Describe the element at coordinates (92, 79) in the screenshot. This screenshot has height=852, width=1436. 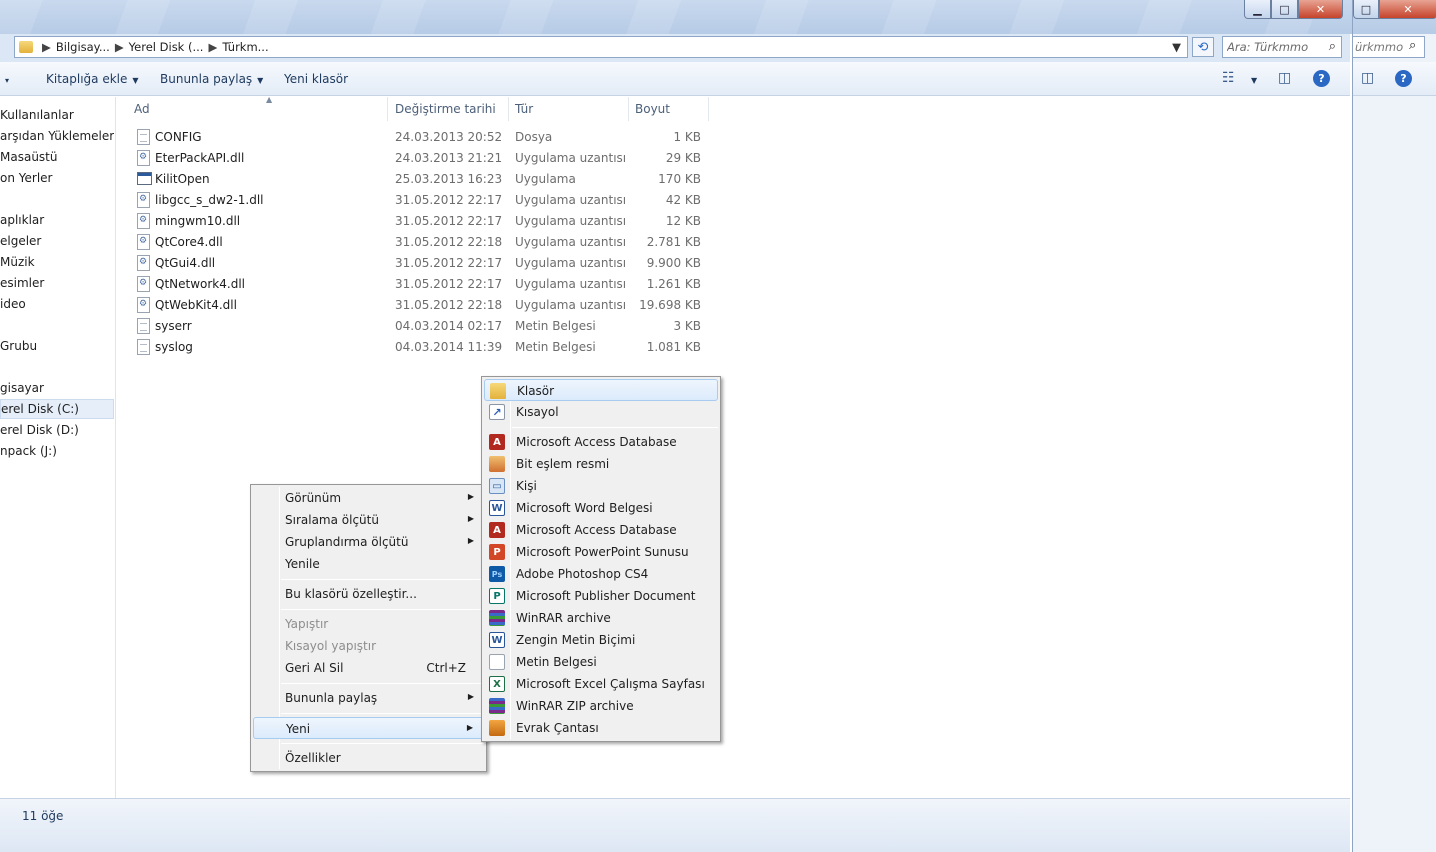
I see `add-to-library-button: Kitaplığa ekle ▼` at that location.